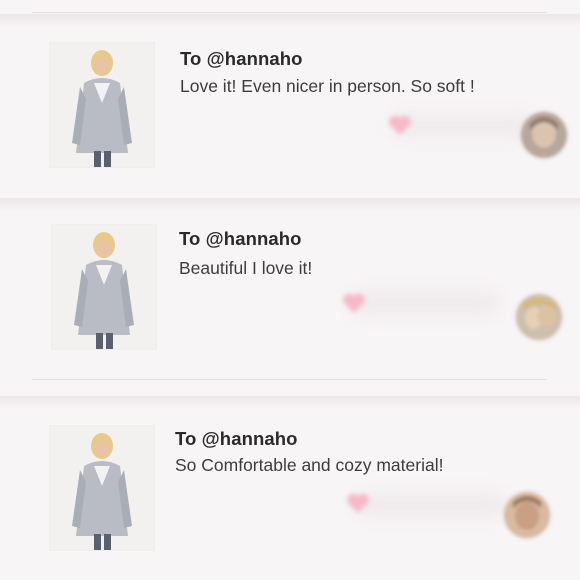 Image resolution: width=580 pixels, height=580 pixels. What do you see at coordinates (246, 268) in the screenshot?
I see `comment-text: Beautiful I love it!` at bounding box center [246, 268].